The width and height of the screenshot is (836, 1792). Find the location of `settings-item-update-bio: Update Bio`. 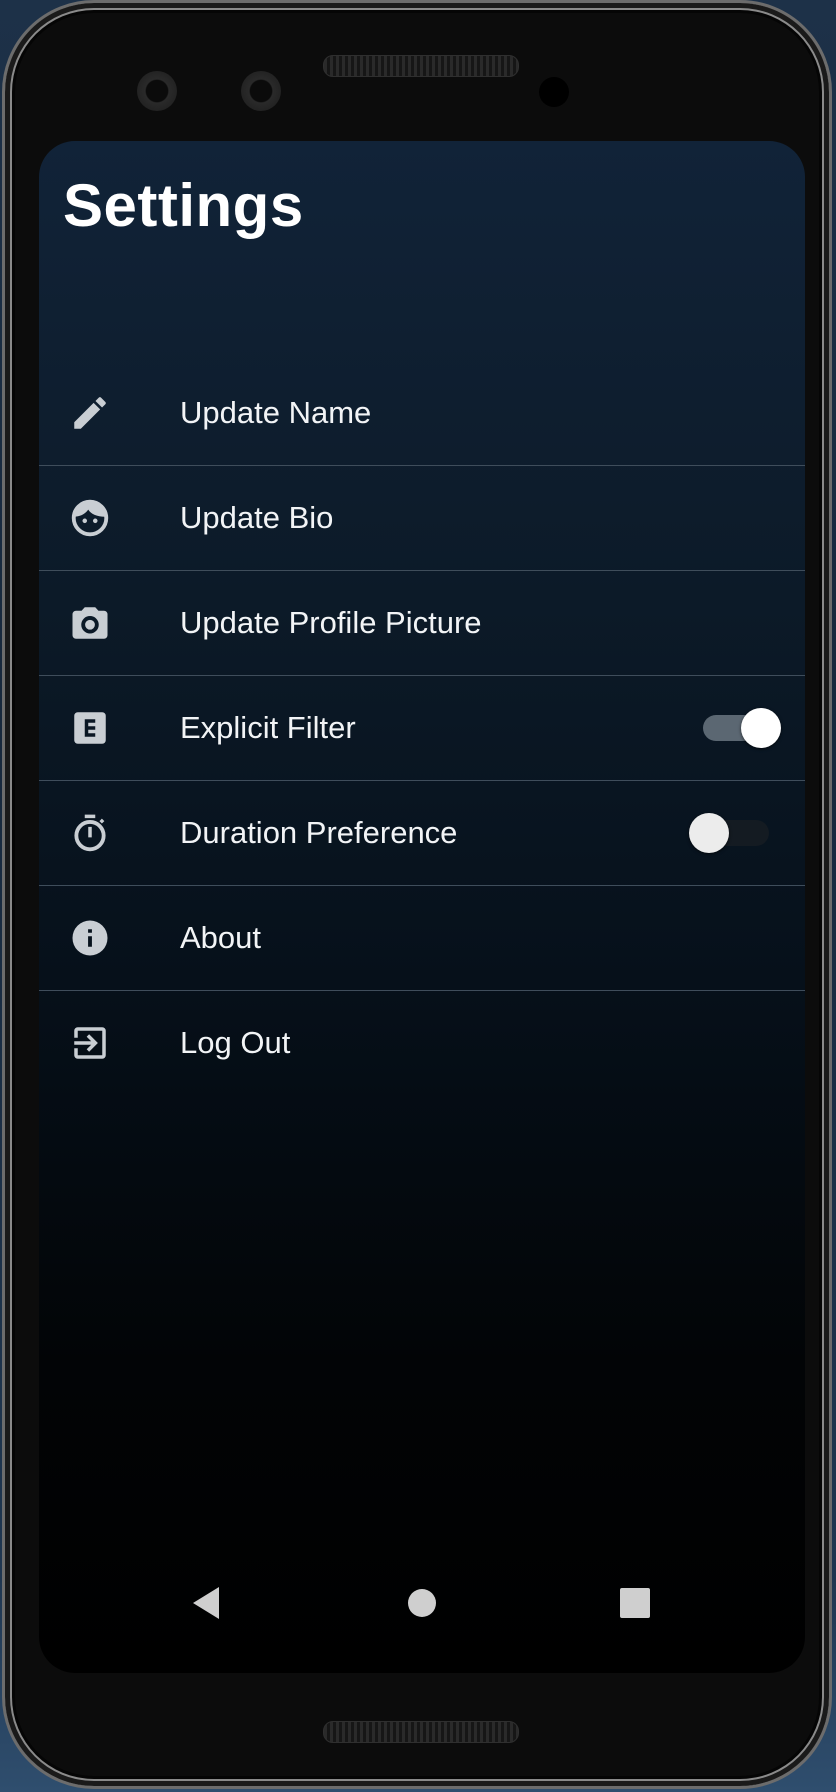

settings-item-update-bio: Update Bio is located at coordinates (422, 518).